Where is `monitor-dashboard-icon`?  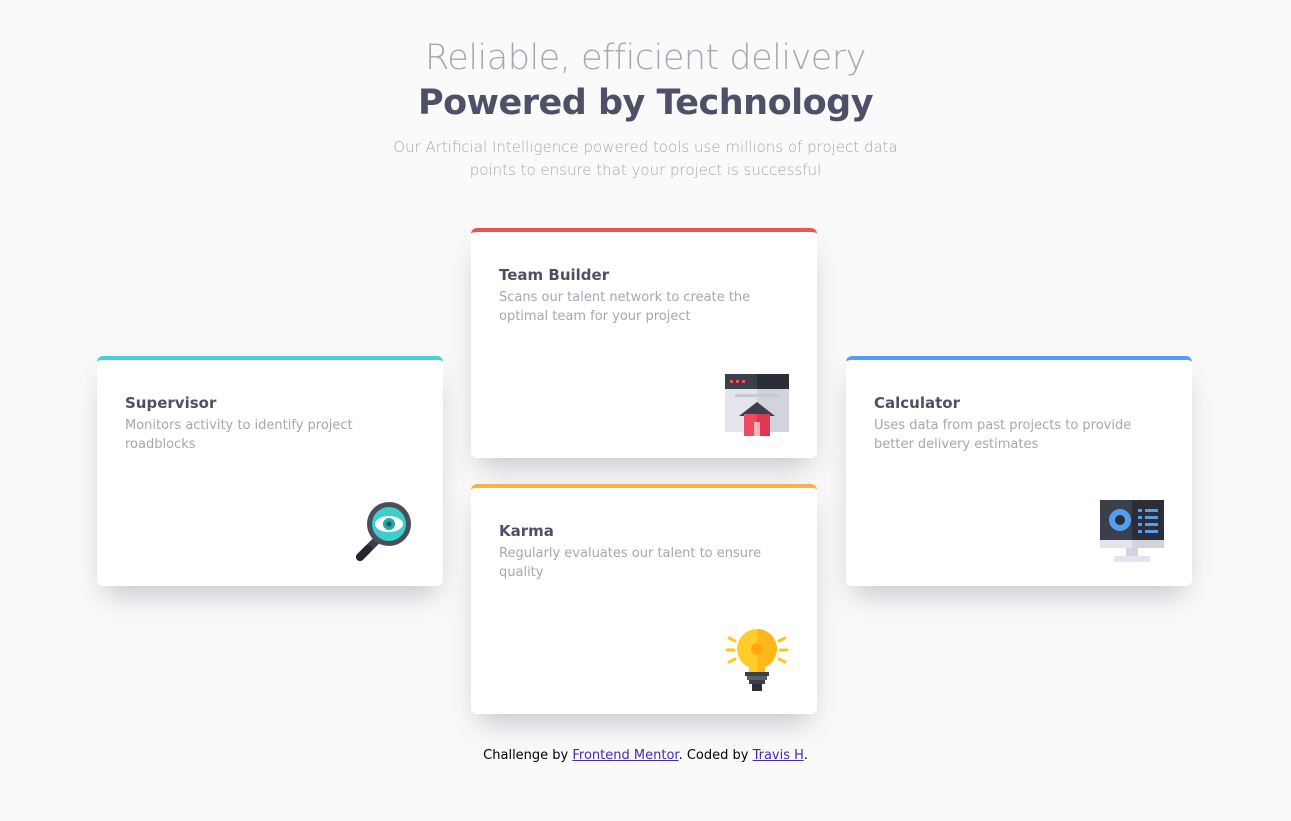
monitor-dashboard-icon is located at coordinates (1132, 531).